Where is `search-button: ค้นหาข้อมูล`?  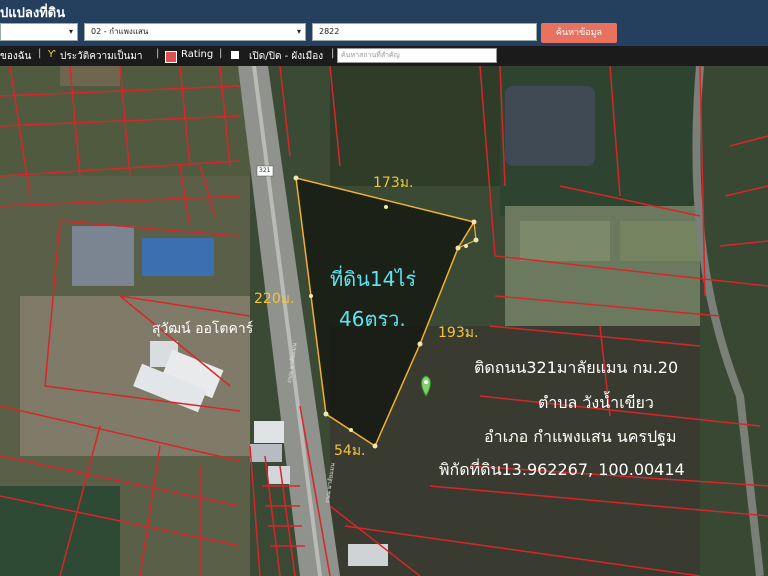 search-button: ค้นหาข้อมูล is located at coordinates (579, 33).